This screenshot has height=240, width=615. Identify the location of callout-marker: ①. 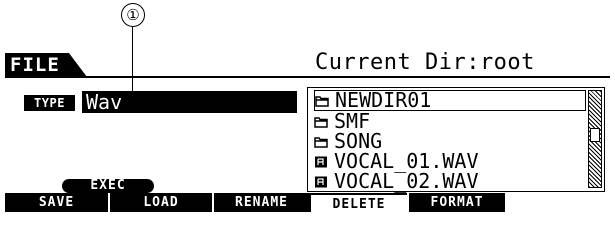
(133, 15).